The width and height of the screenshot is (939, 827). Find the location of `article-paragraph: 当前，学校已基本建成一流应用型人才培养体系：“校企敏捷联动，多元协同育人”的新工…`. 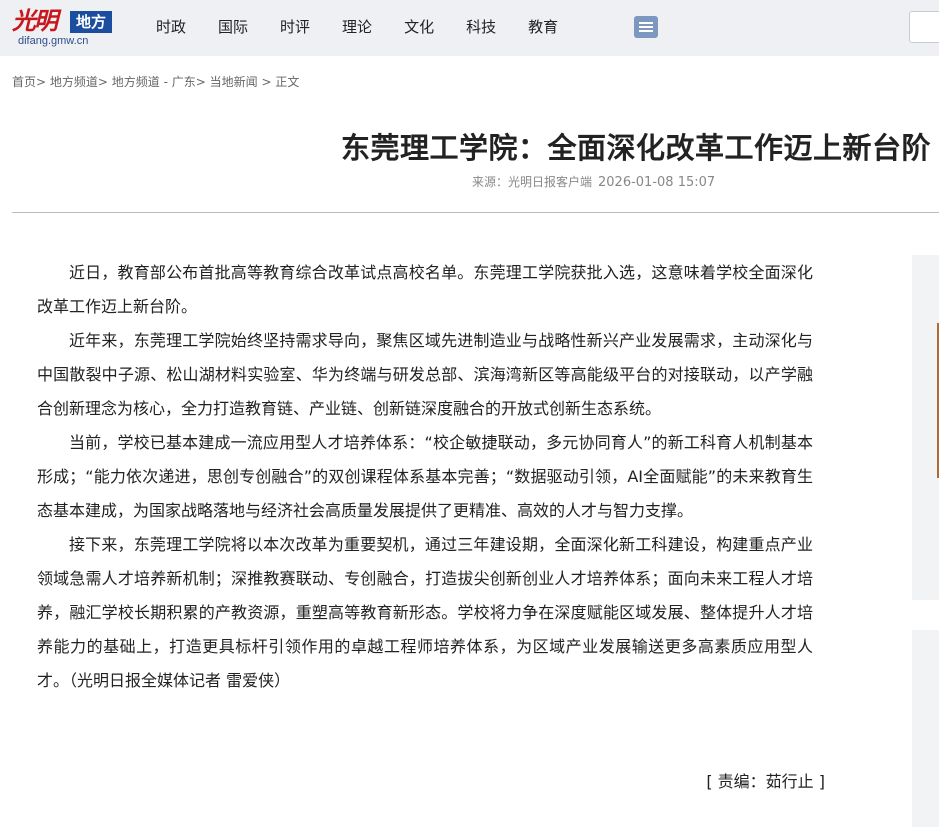

article-paragraph: 当前，学校已基本建成一流应用型人才培养体系：“校企敏捷联动，多元协同育人”的新工… is located at coordinates (425, 476).